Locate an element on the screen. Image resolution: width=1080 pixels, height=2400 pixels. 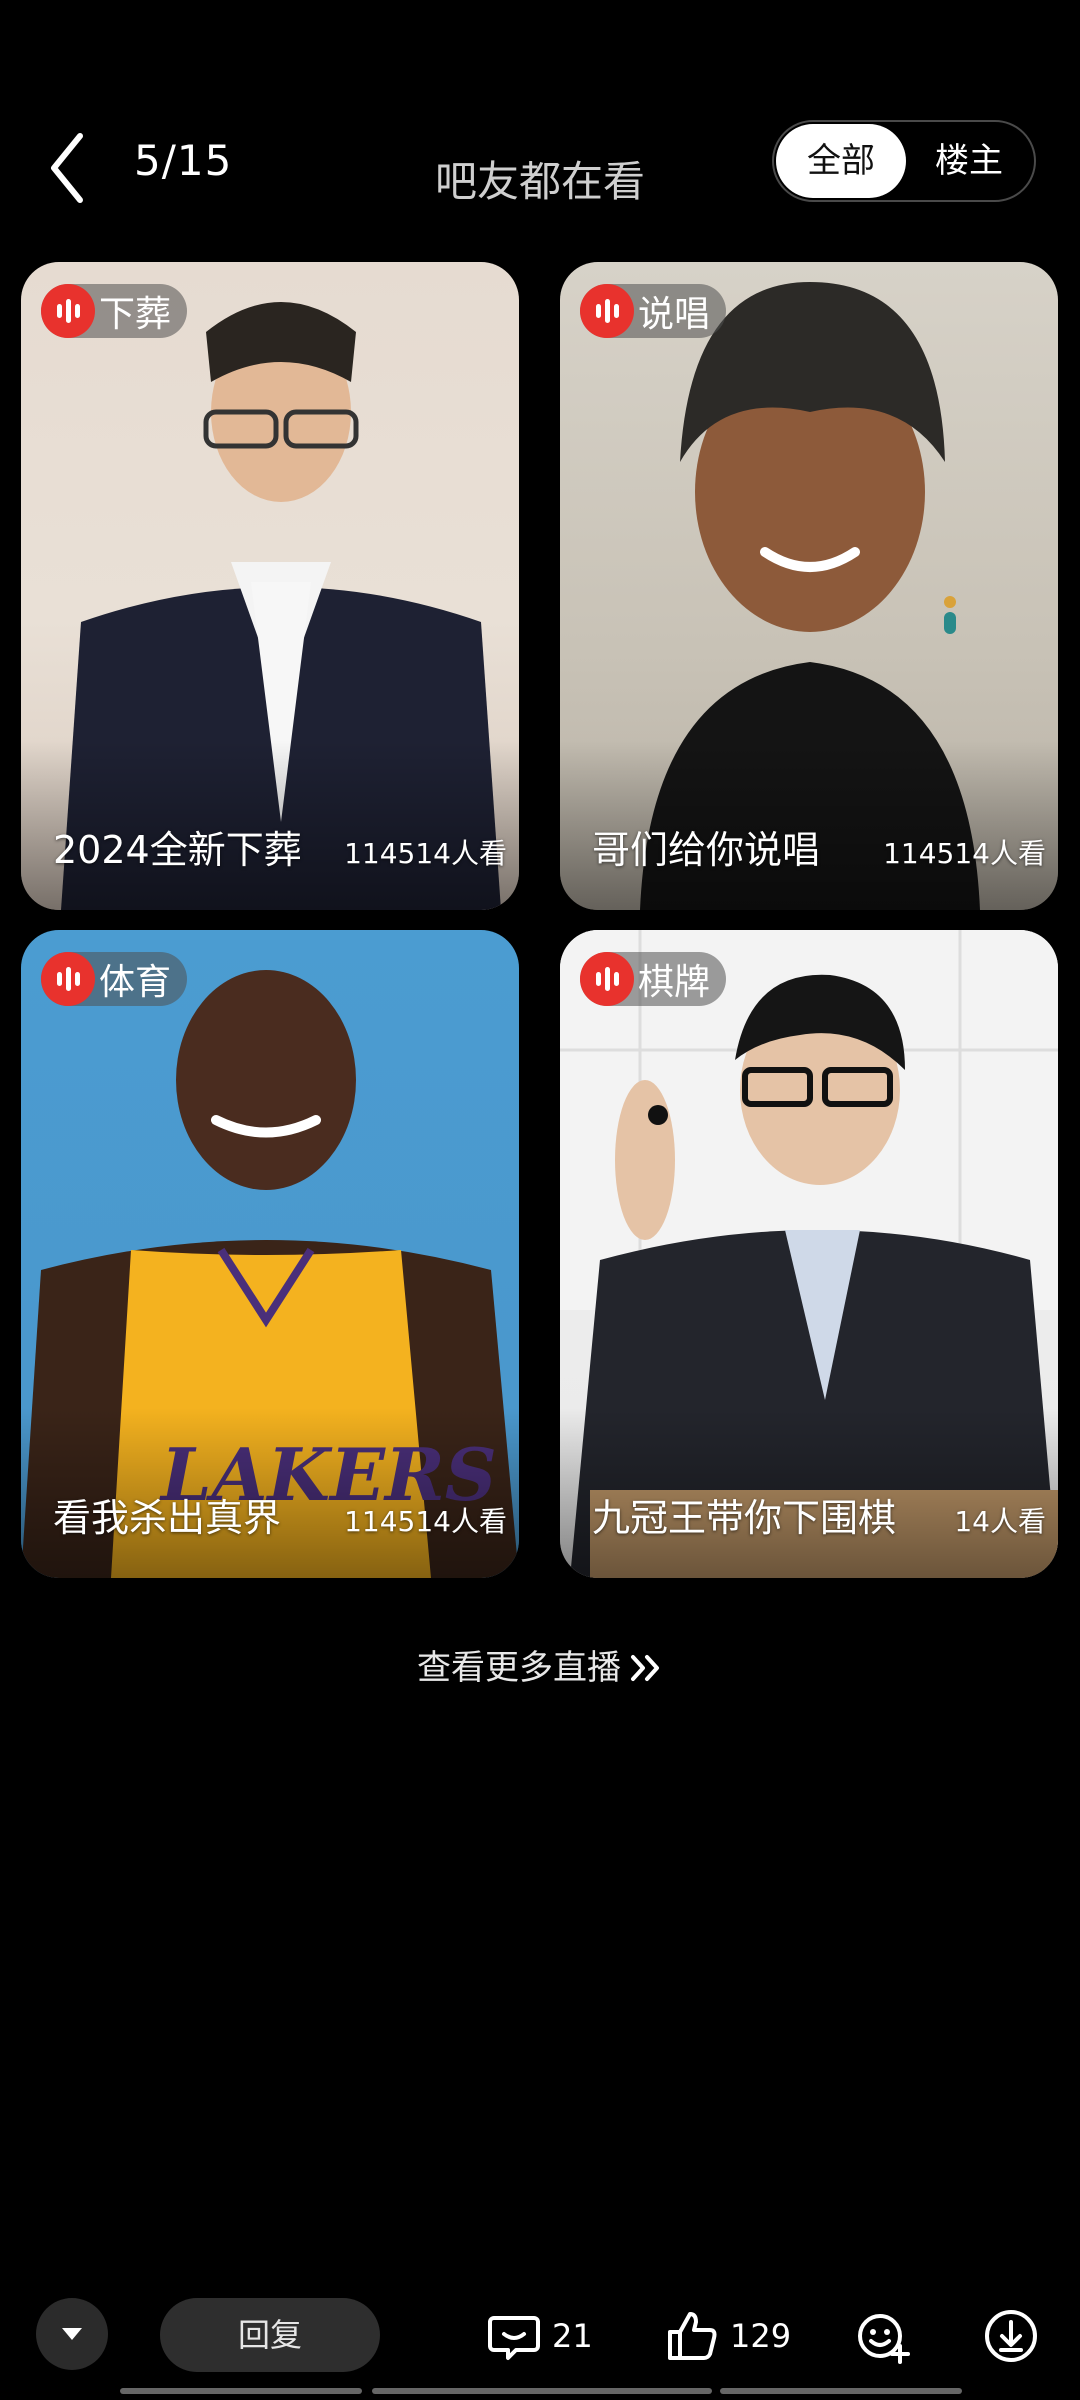
download-icon is located at coordinates (1011, 2336).